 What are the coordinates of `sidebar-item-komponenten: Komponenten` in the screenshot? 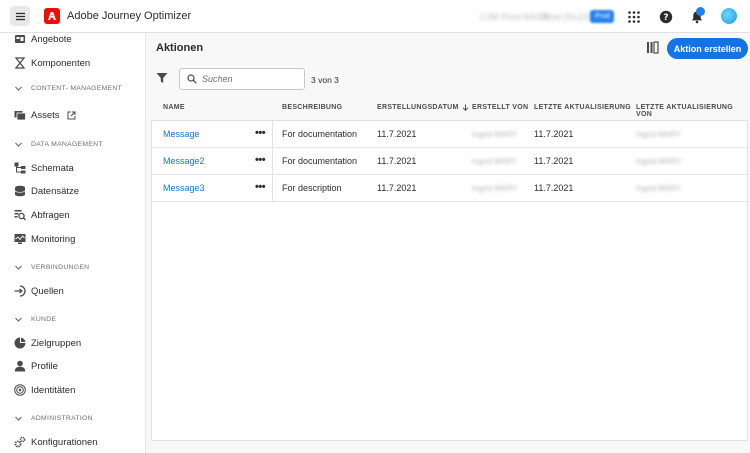 It's located at (52, 63).